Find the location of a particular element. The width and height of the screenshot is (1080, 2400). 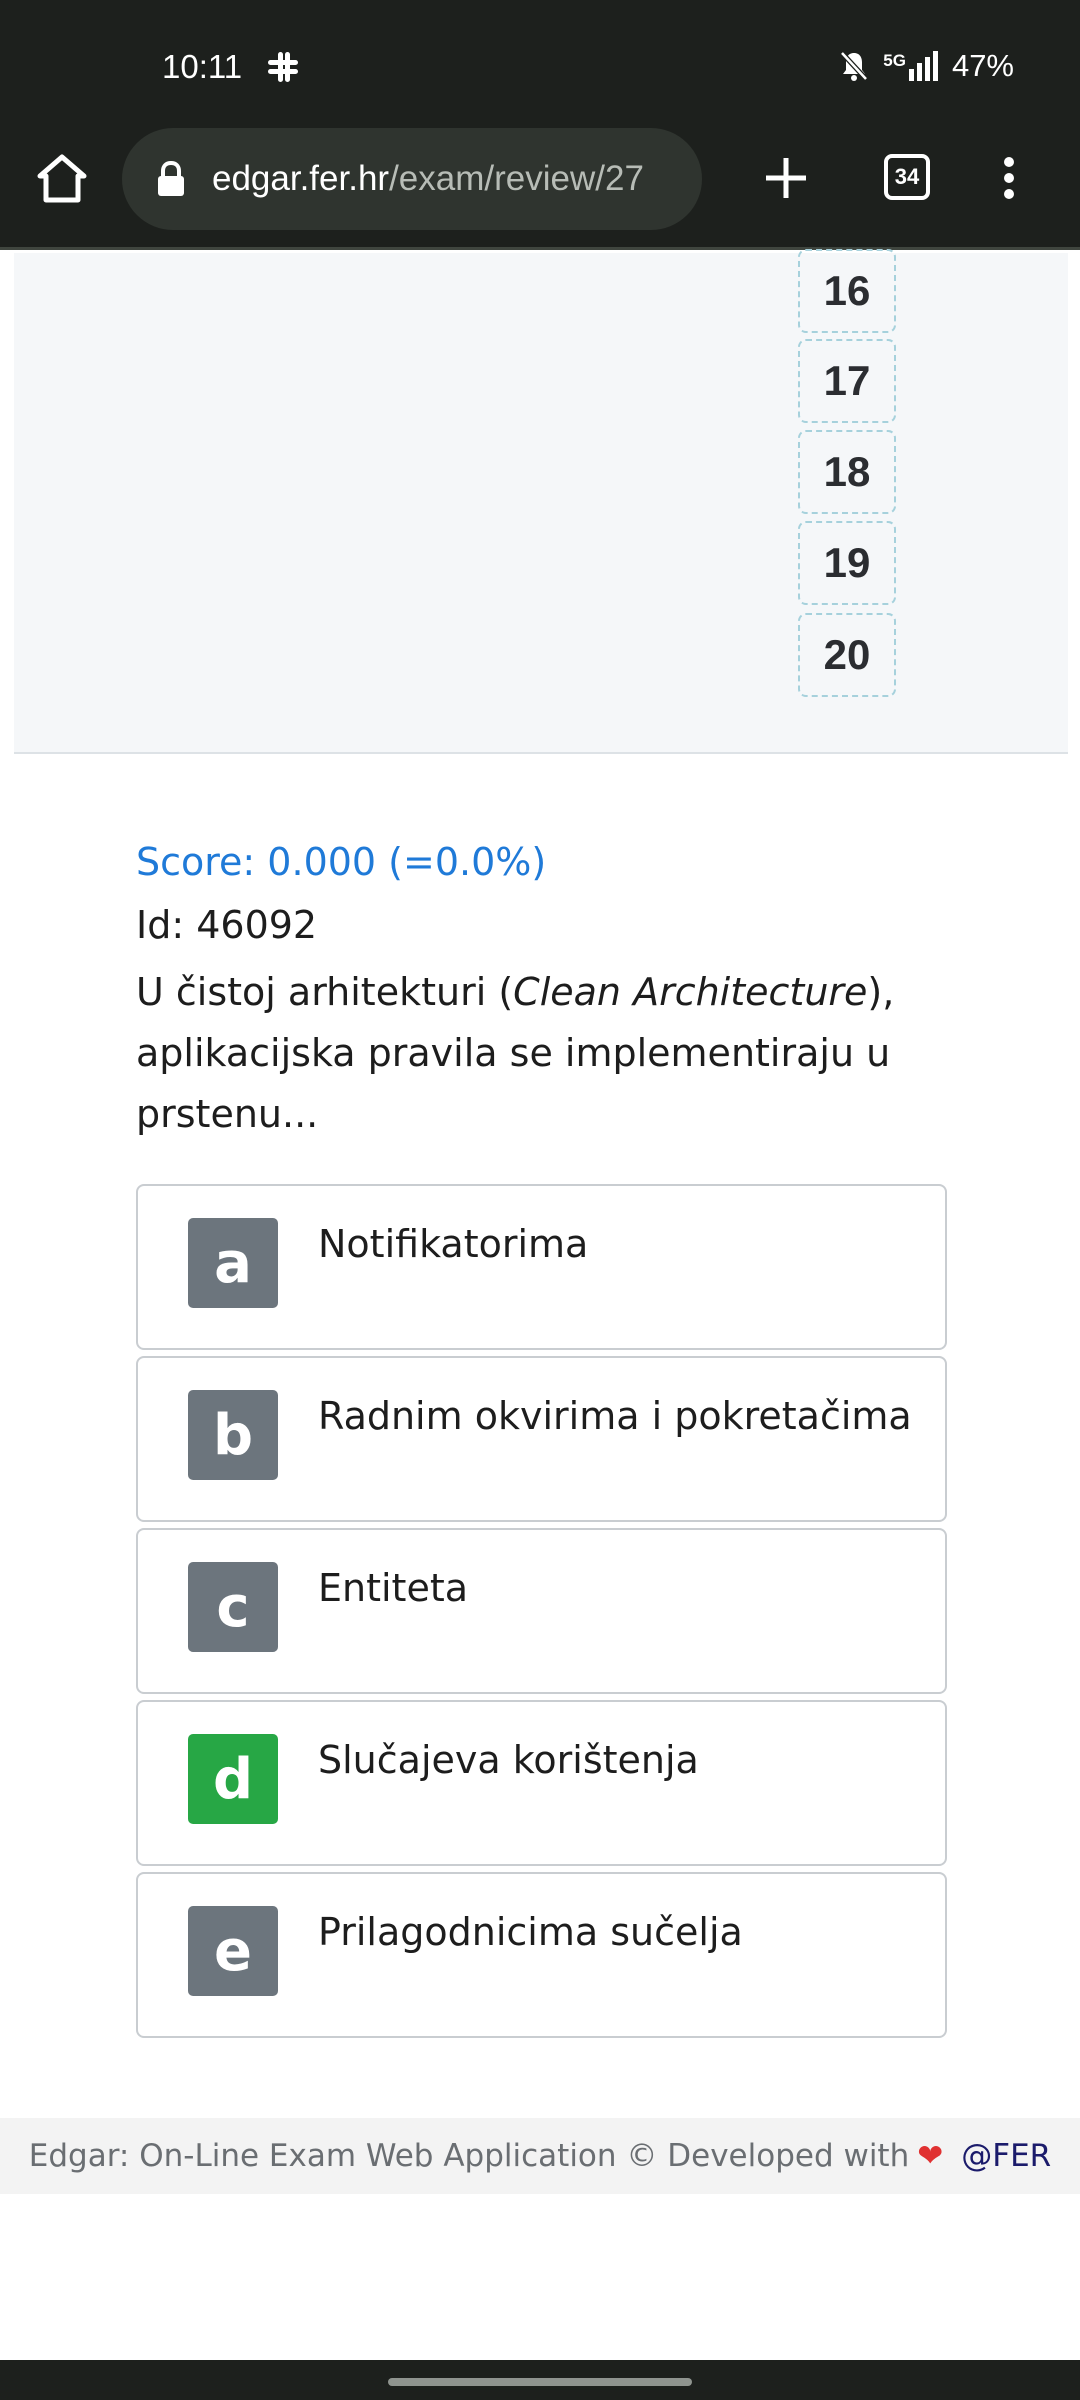

url-text: edgar.fer.hr/exam/review/27 is located at coordinates (428, 179).